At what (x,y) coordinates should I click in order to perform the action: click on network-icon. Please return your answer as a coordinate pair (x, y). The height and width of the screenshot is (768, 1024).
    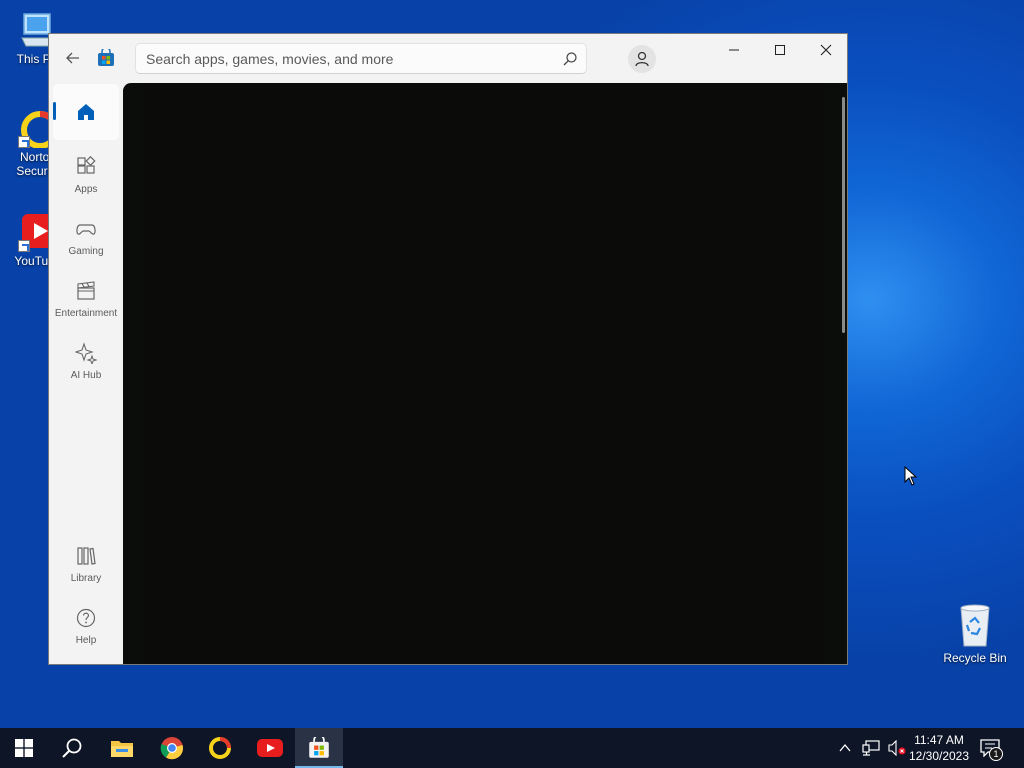
    Looking at the image, I should click on (871, 748).